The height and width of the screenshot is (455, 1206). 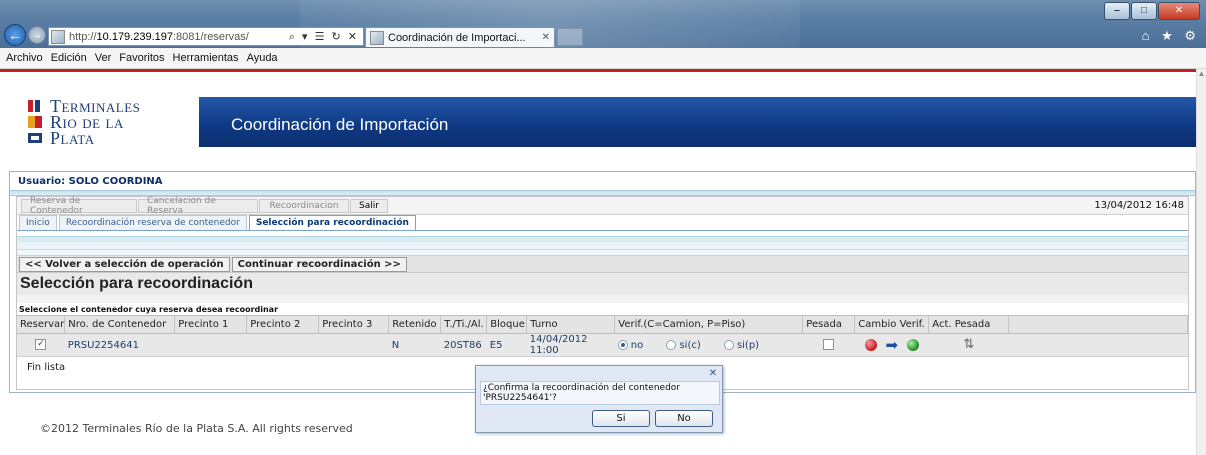 What do you see at coordinates (58, 36) in the screenshot?
I see `page-favicon-icon` at bounding box center [58, 36].